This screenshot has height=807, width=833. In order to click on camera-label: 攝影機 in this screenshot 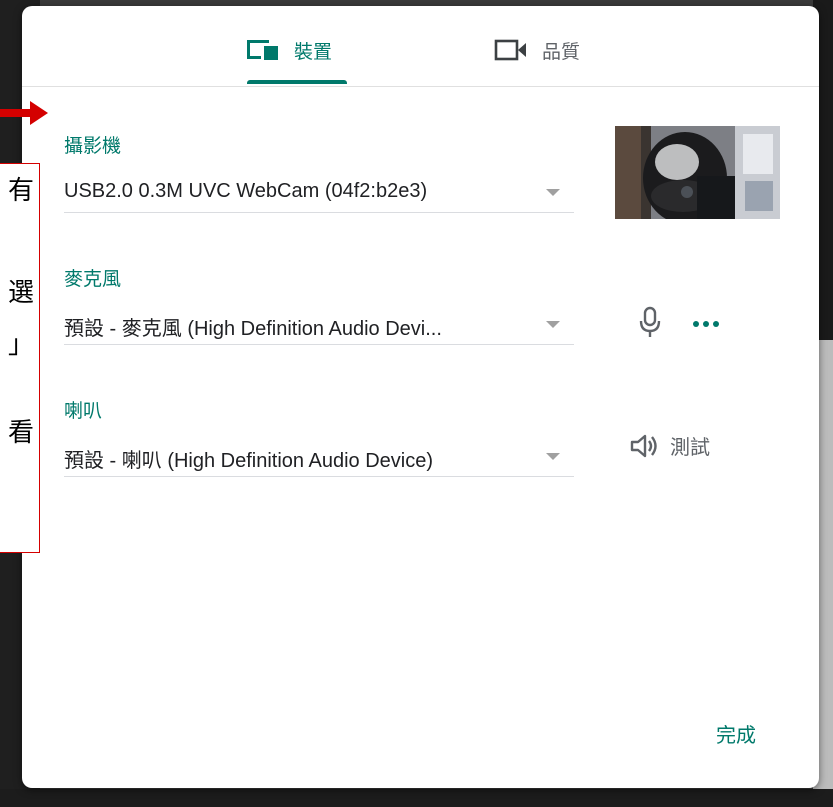, I will do `click(93, 146)`.